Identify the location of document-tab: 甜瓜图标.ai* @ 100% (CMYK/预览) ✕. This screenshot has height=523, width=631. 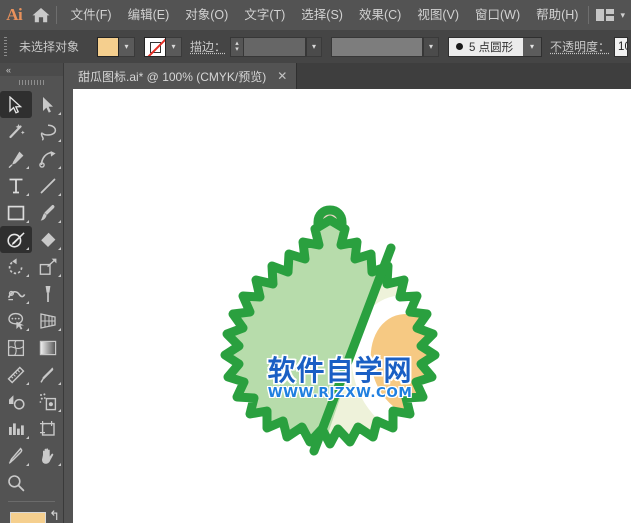
(181, 76).